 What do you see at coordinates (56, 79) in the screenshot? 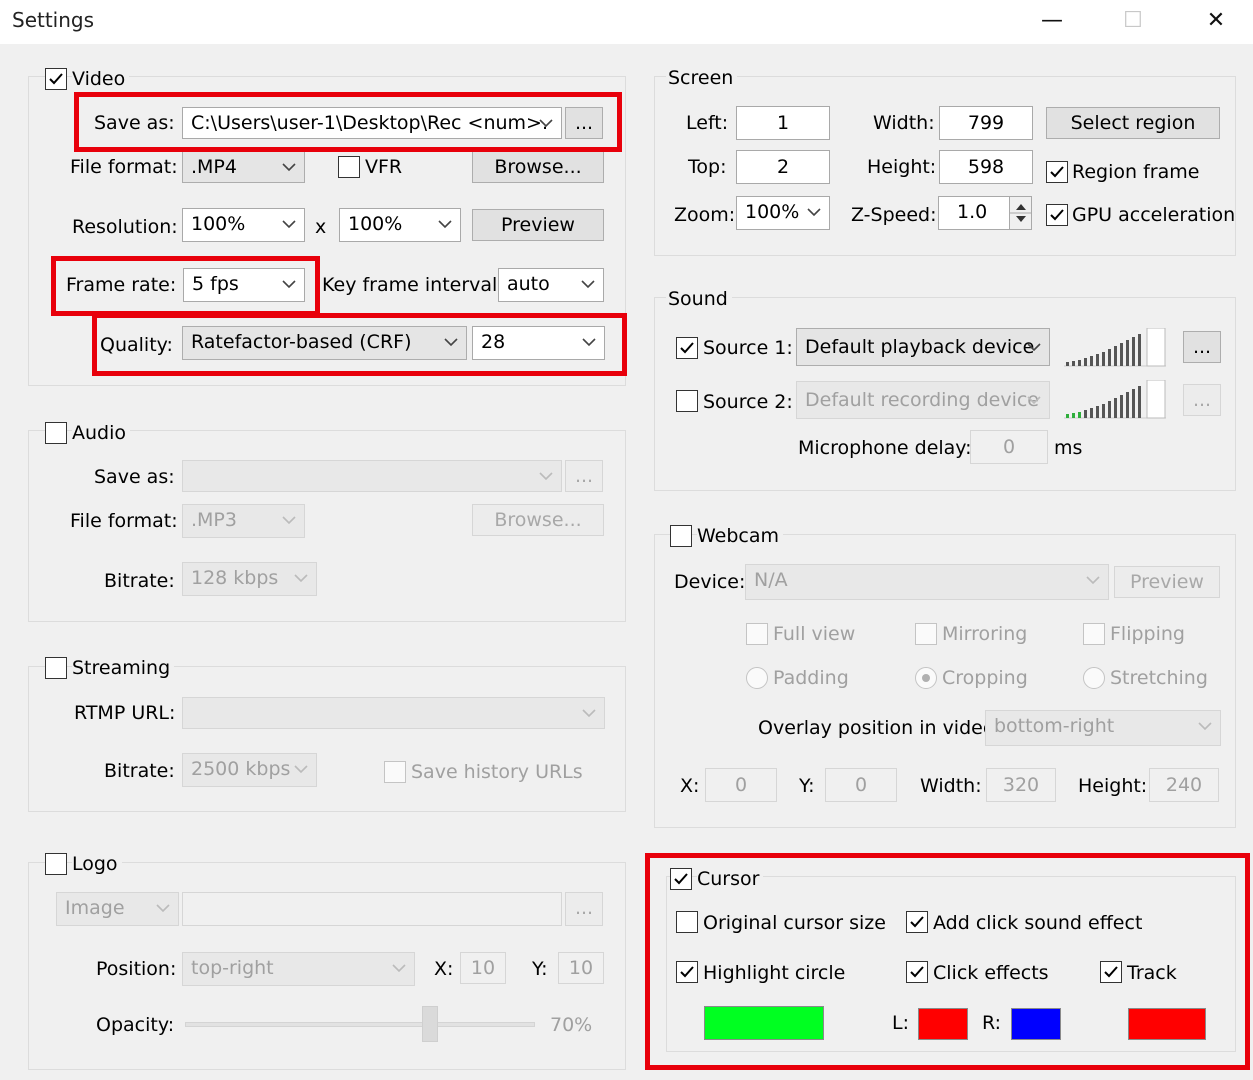
I see `video-checkbox` at bounding box center [56, 79].